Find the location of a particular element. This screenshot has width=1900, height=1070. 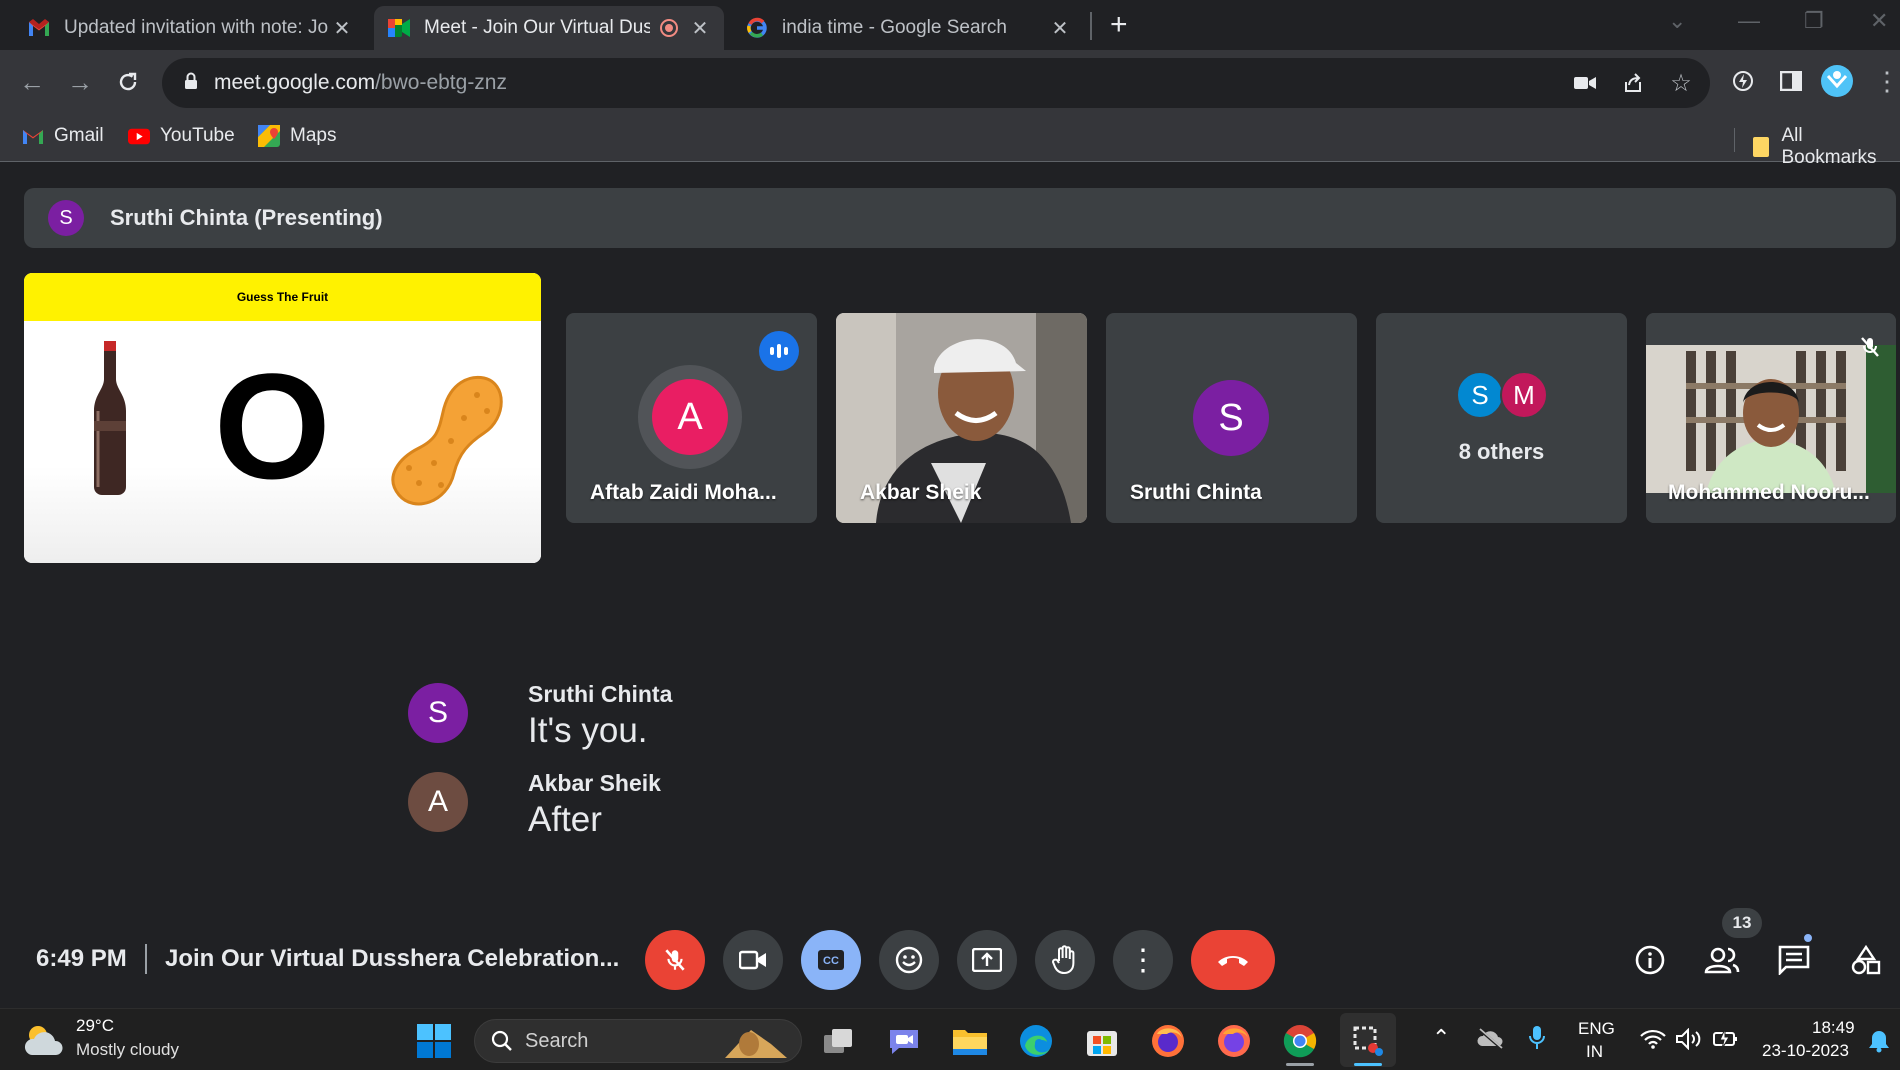

caption-text: After is located at coordinates (565, 819).